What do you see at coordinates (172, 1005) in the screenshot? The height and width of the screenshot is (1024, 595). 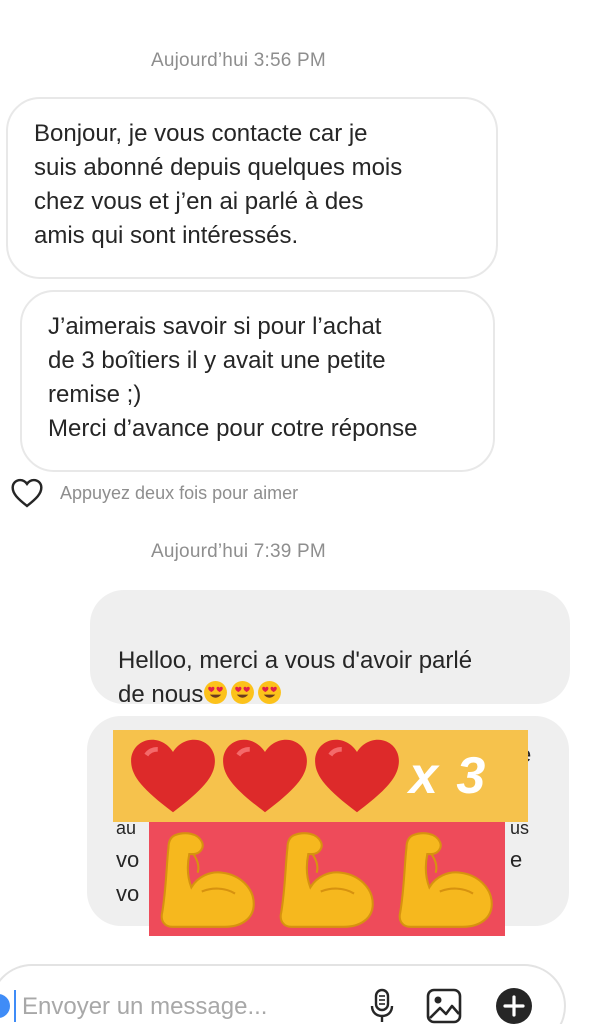 I see `message-input` at bounding box center [172, 1005].